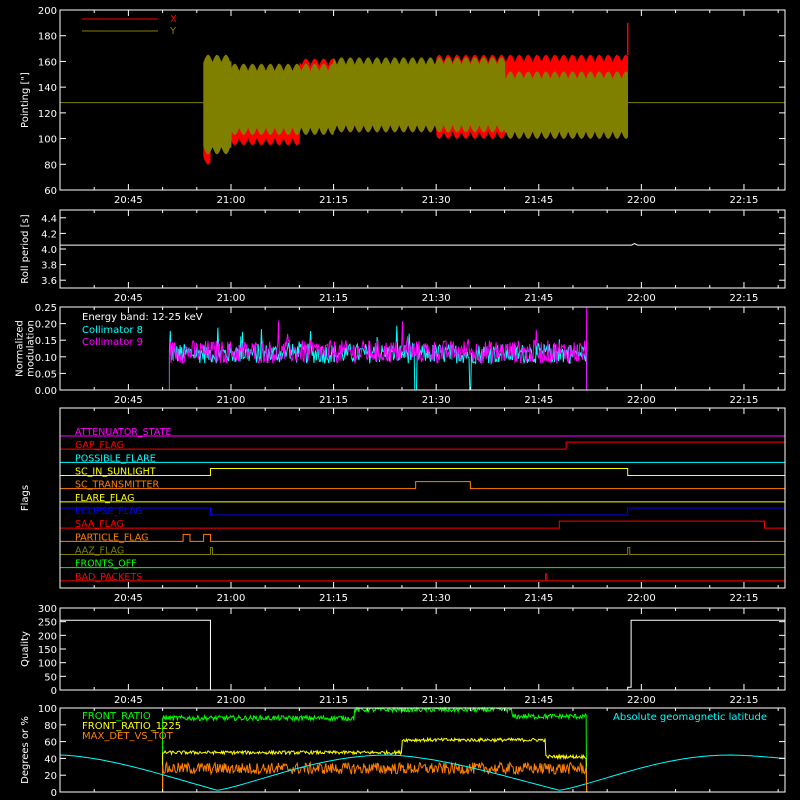  I want to click on flags-xtick-label-5: 22:00, so click(641, 598).